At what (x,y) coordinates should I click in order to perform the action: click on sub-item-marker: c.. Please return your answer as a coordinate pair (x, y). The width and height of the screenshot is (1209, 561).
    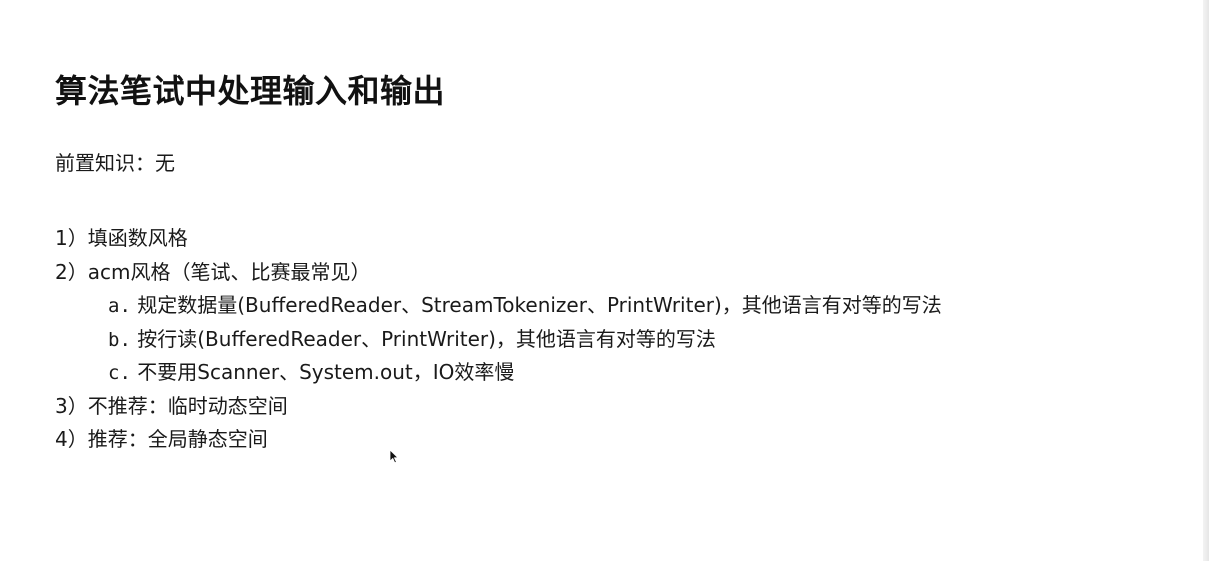
    Looking at the image, I should click on (119, 373).